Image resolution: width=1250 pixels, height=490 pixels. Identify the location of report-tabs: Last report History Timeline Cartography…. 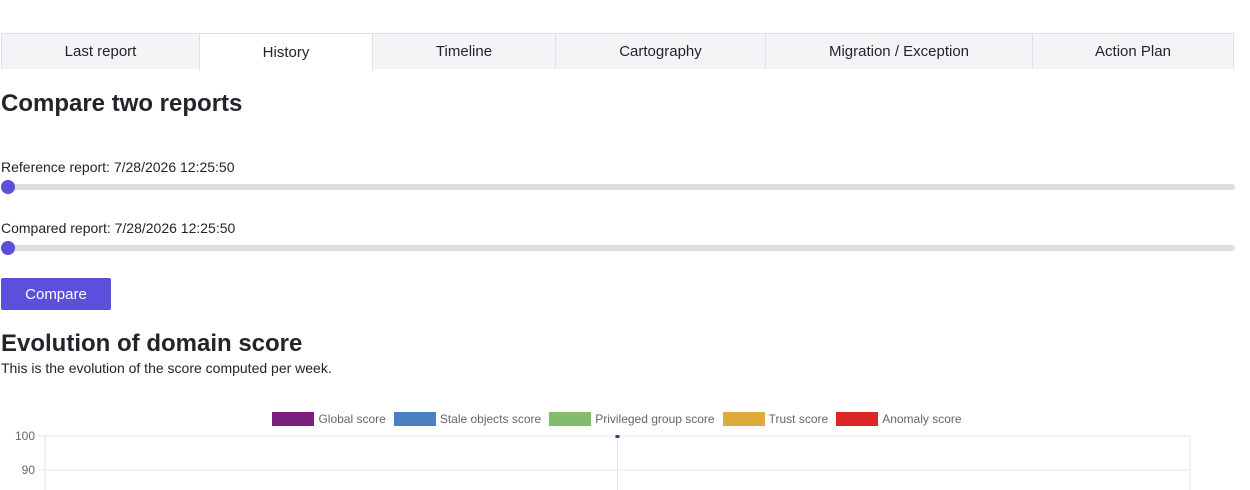
(618, 51).